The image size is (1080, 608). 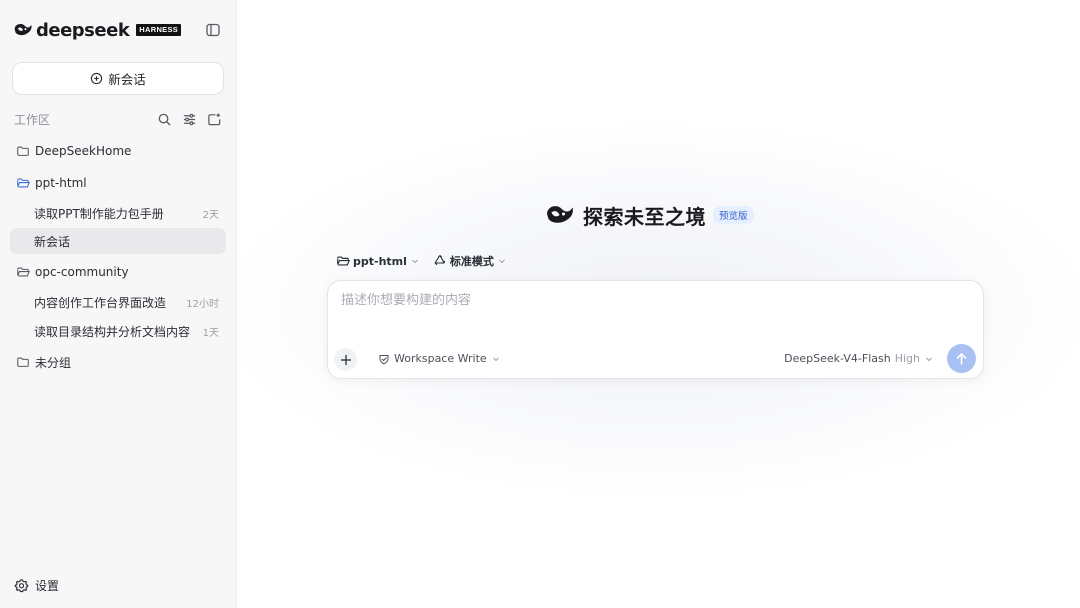 What do you see at coordinates (655, 329) in the screenshot?
I see `composer: Workspace Write DeepSeek-V4-Flash High` at bounding box center [655, 329].